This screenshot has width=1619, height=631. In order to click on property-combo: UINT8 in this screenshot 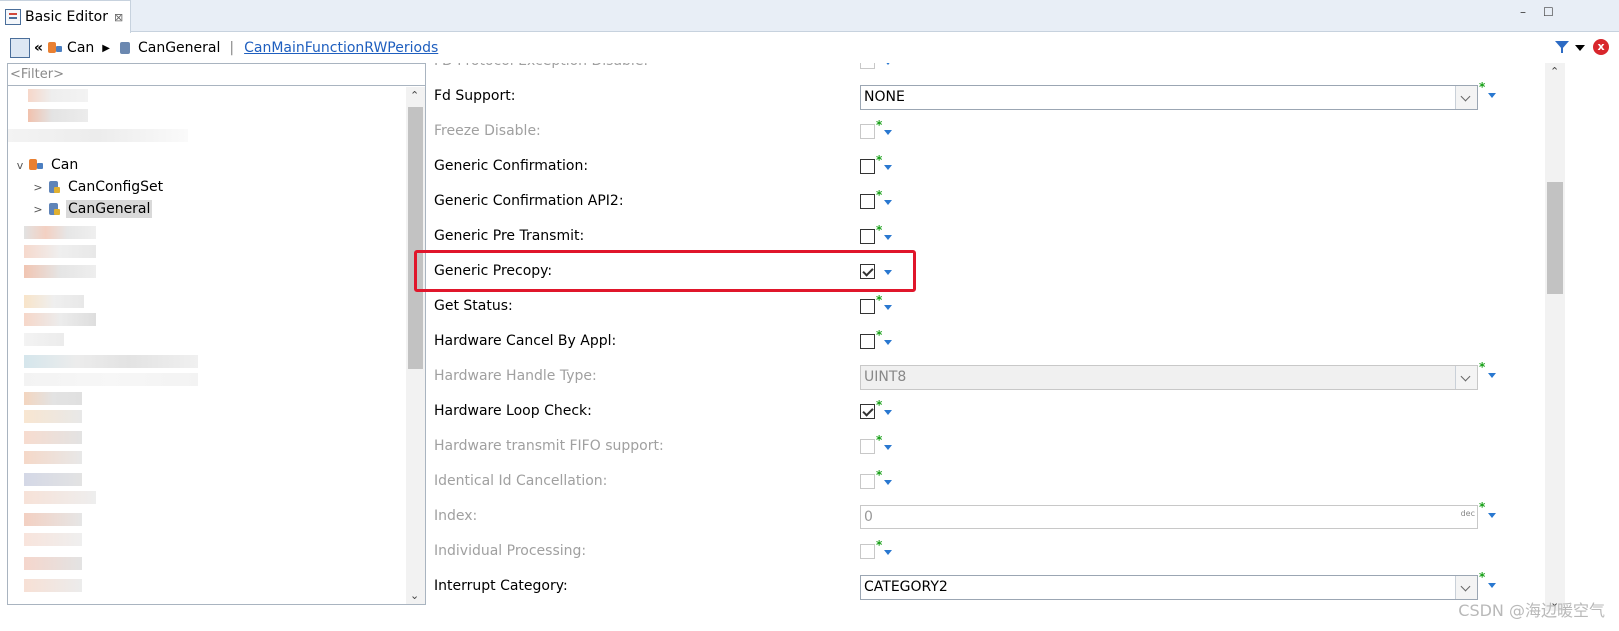, I will do `click(1169, 377)`.